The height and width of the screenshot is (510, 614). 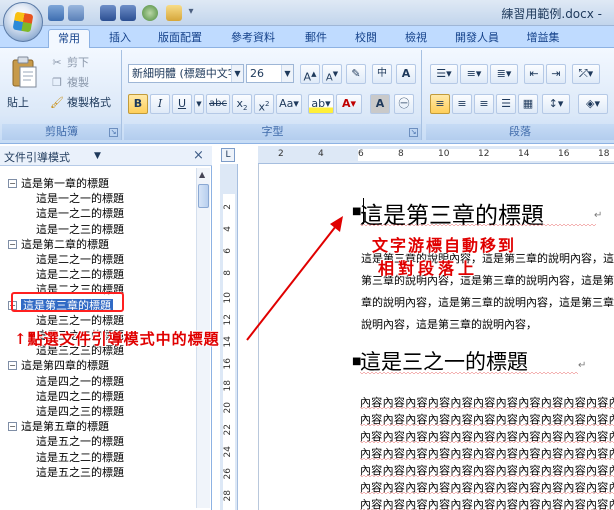 I want to click on doc-map-section-item: 這是二之一的標題, so click(x=80, y=259).